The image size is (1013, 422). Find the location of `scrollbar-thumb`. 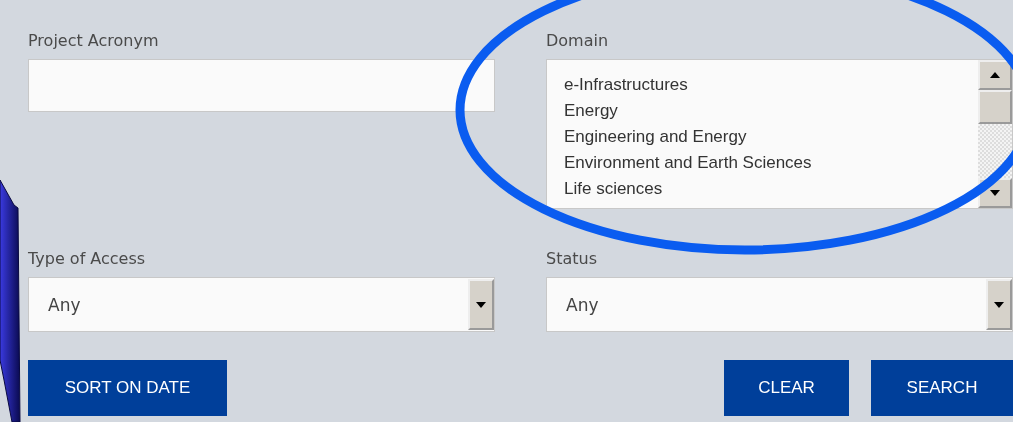

scrollbar-thumb is located at coordinates (995, 107).